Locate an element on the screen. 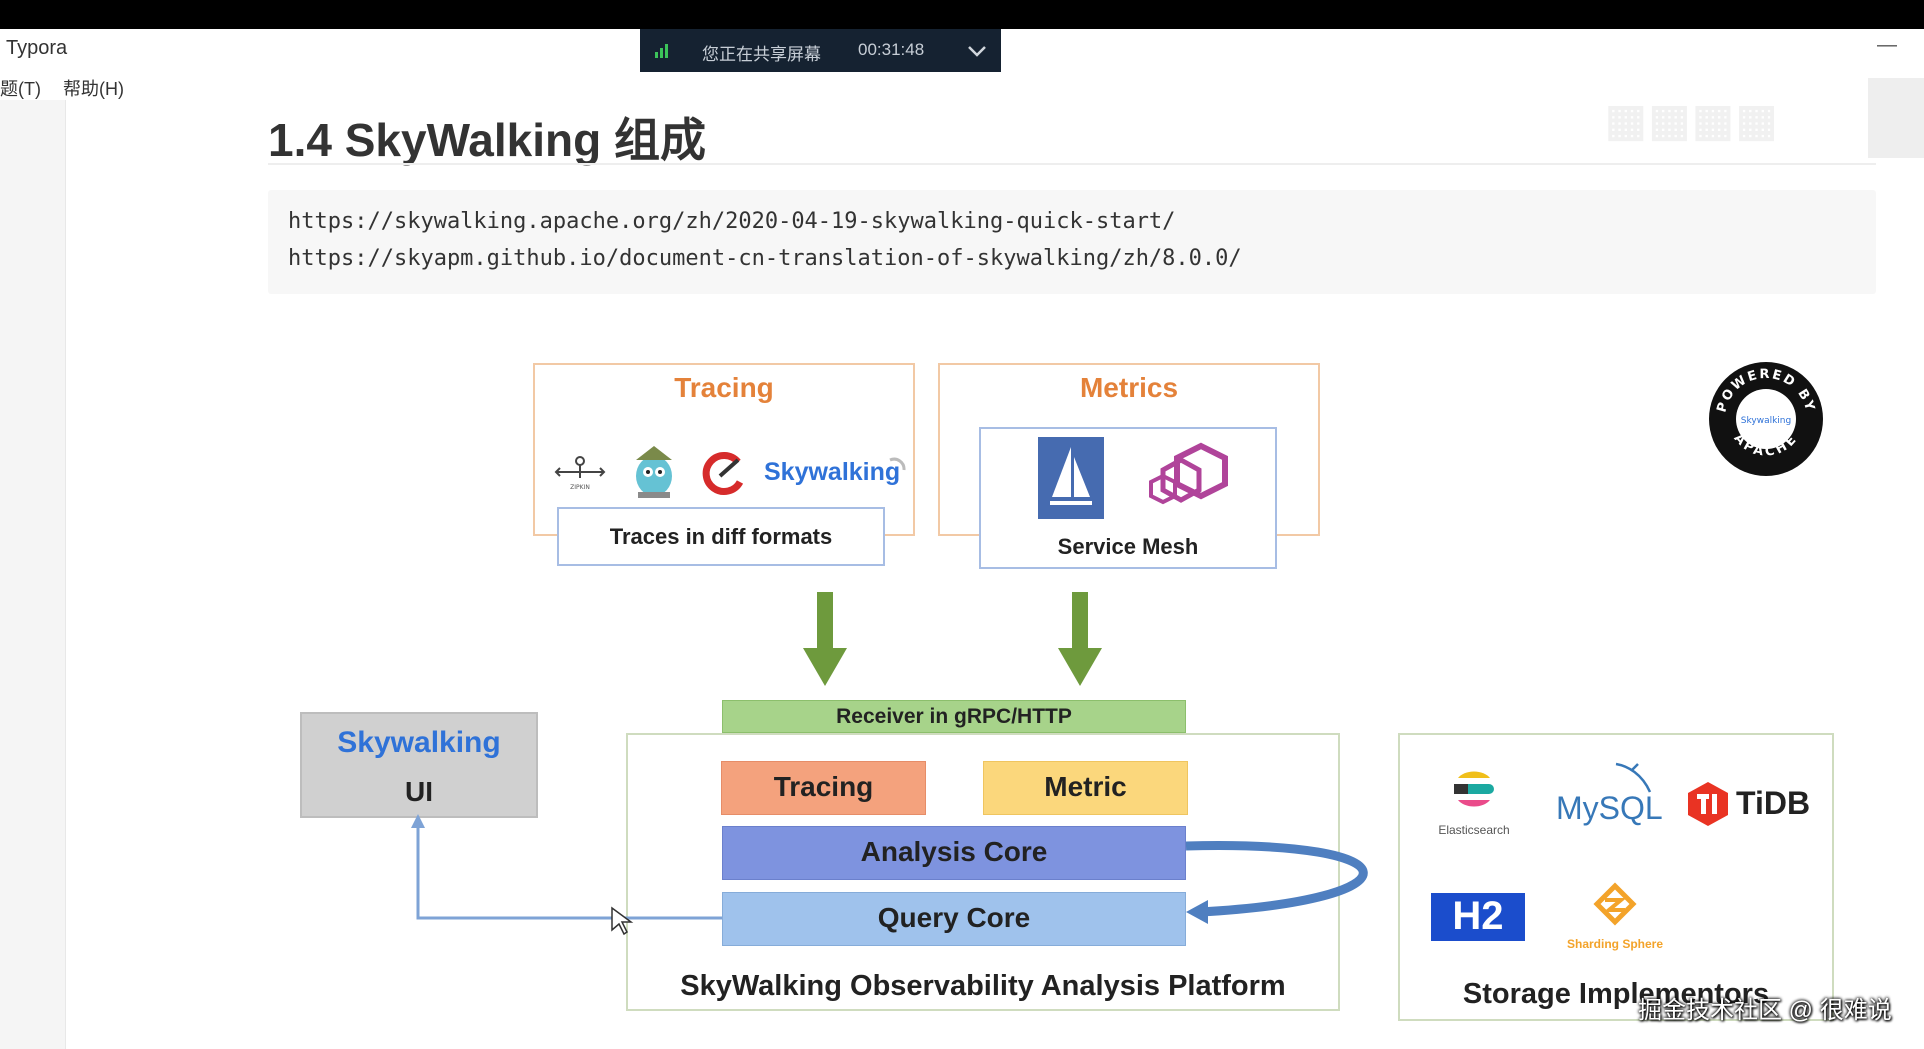 This screenshot has height=1049, width=1924. c-trace-logo-icon is located at coordinates (723, 473).